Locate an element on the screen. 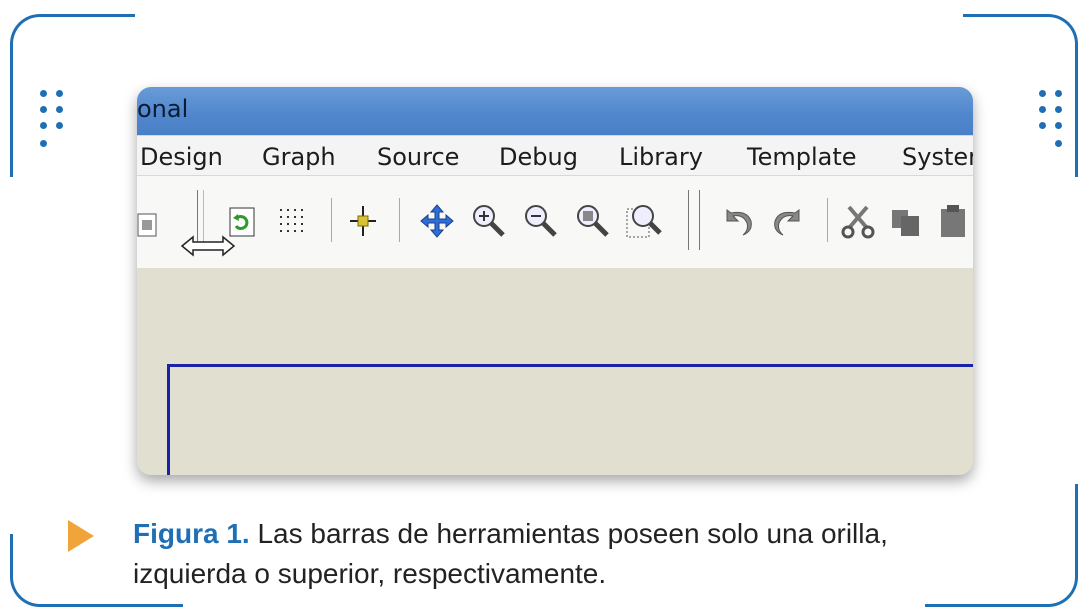 Image resolution: width=1088 pixels, height=615 pixels. cut-icon is located at coordinates (858, 222).